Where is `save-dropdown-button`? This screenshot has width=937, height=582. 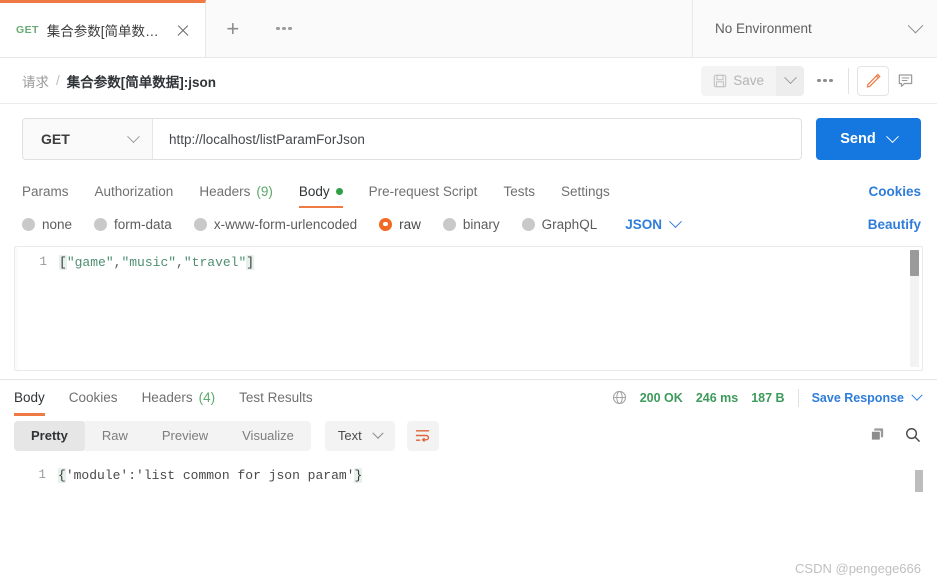
save-dropdown-button is located at coordinates (790, 80).